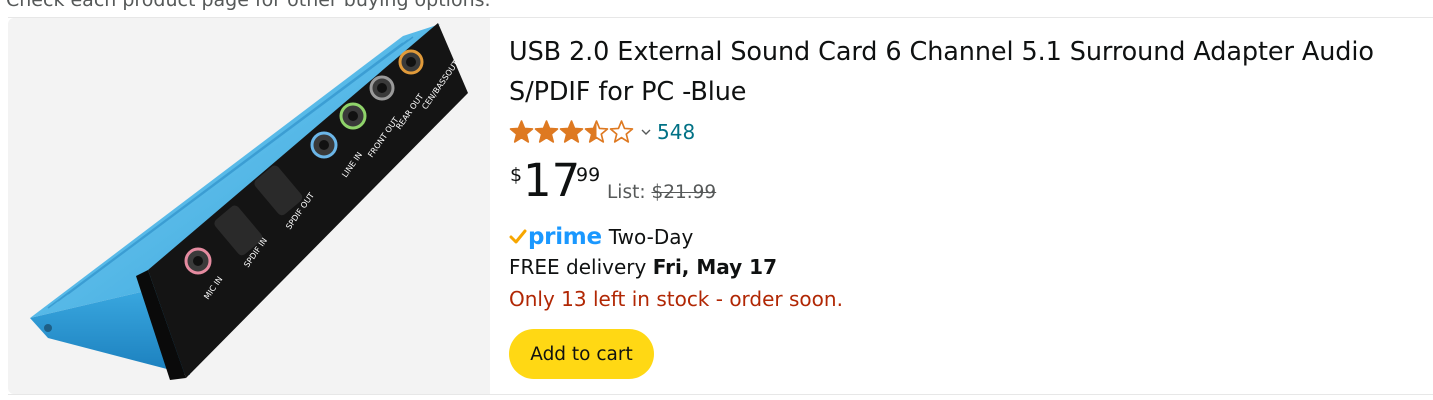 The height and width of the screenshot is (400, 1433). Describe the element at coordinates (714, 267) in the screenshot. I see `delivery-date: Fri, May 17` at that location.